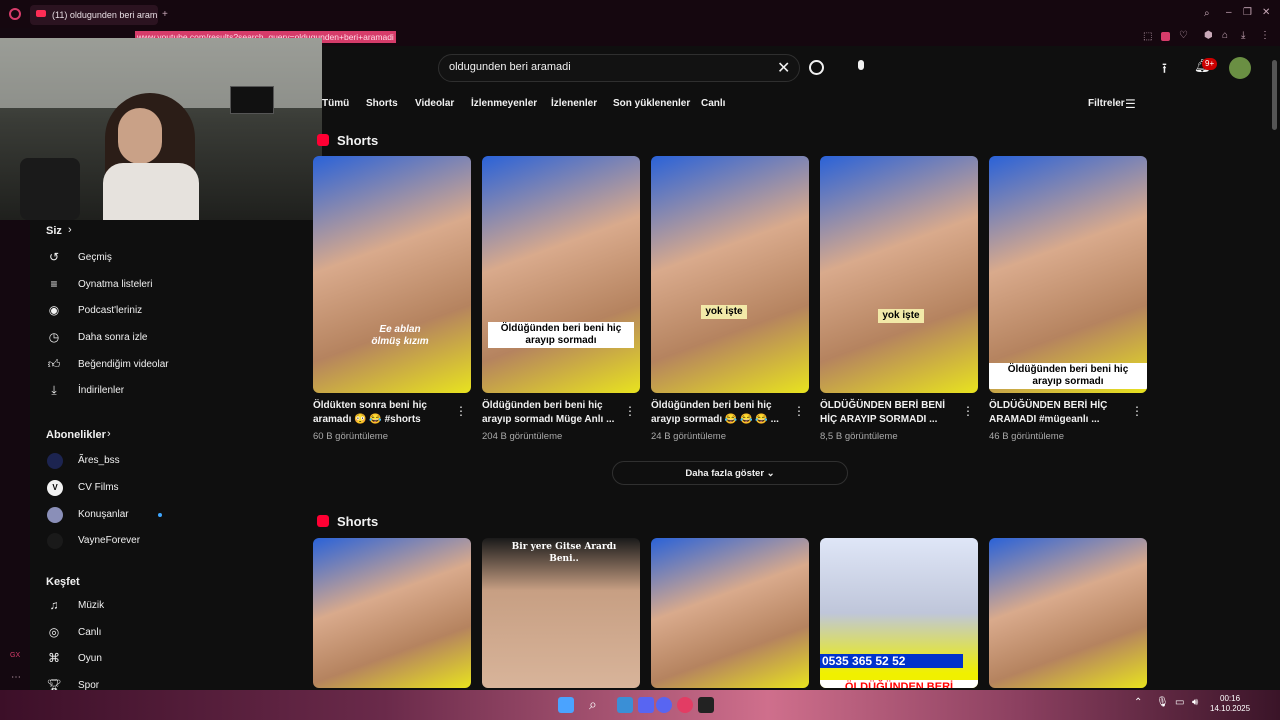 The image size is (1280, 720). I want to click on chip-unwatched: İzlenmeyenler, so click(504, 103).